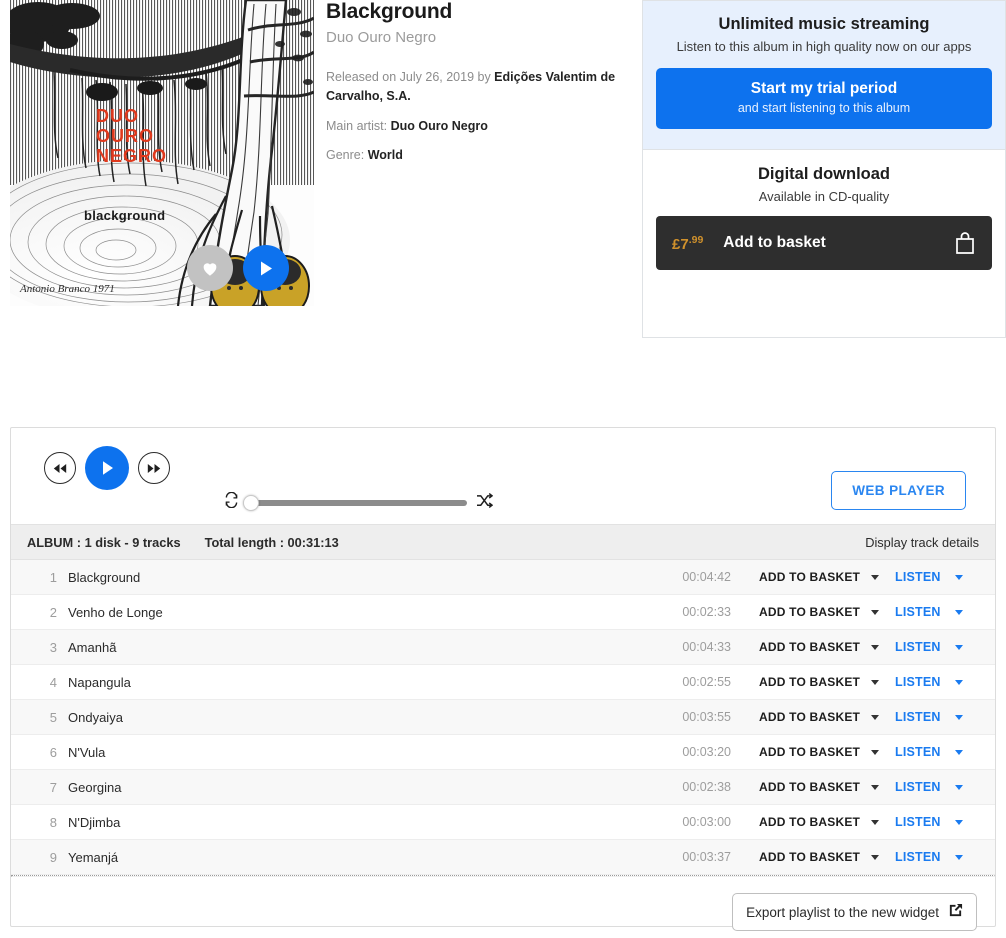 Image resolution: width=1006 pixels, height=938 pixels. What do you see at coordinates (439, 126) in the screenshot?
I see `main-artist-value: Duo Ouro Negro` at bounding box center [439, 126].